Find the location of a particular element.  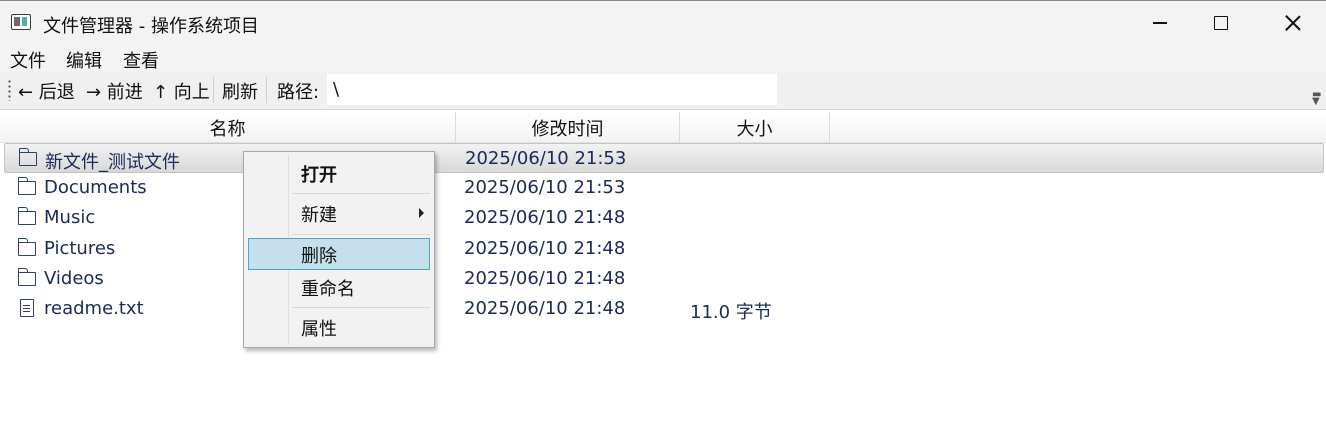

file-row: Pictures 2025/06/10 21:48 is located at coordinates (664, 249).